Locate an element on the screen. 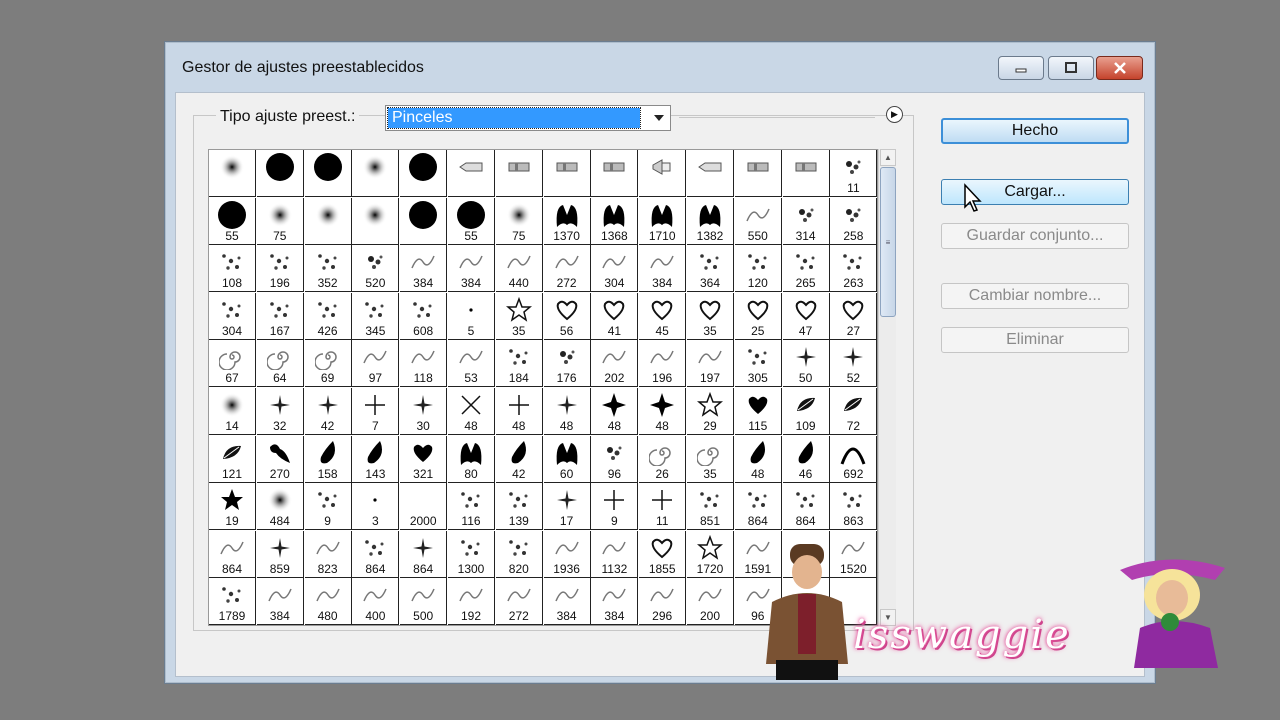  brush-preset-cell: 80 is located at coordinates (471, 459).